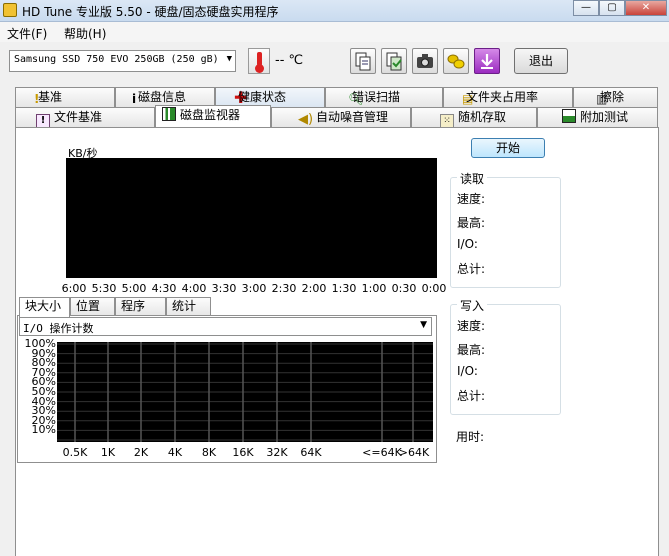 Image resolution: width=669 pixels, height=556 pixels. Describe the element at coordinates (164, 288) in the screenshot. I see `time-tick-label: 4:30` at that location.